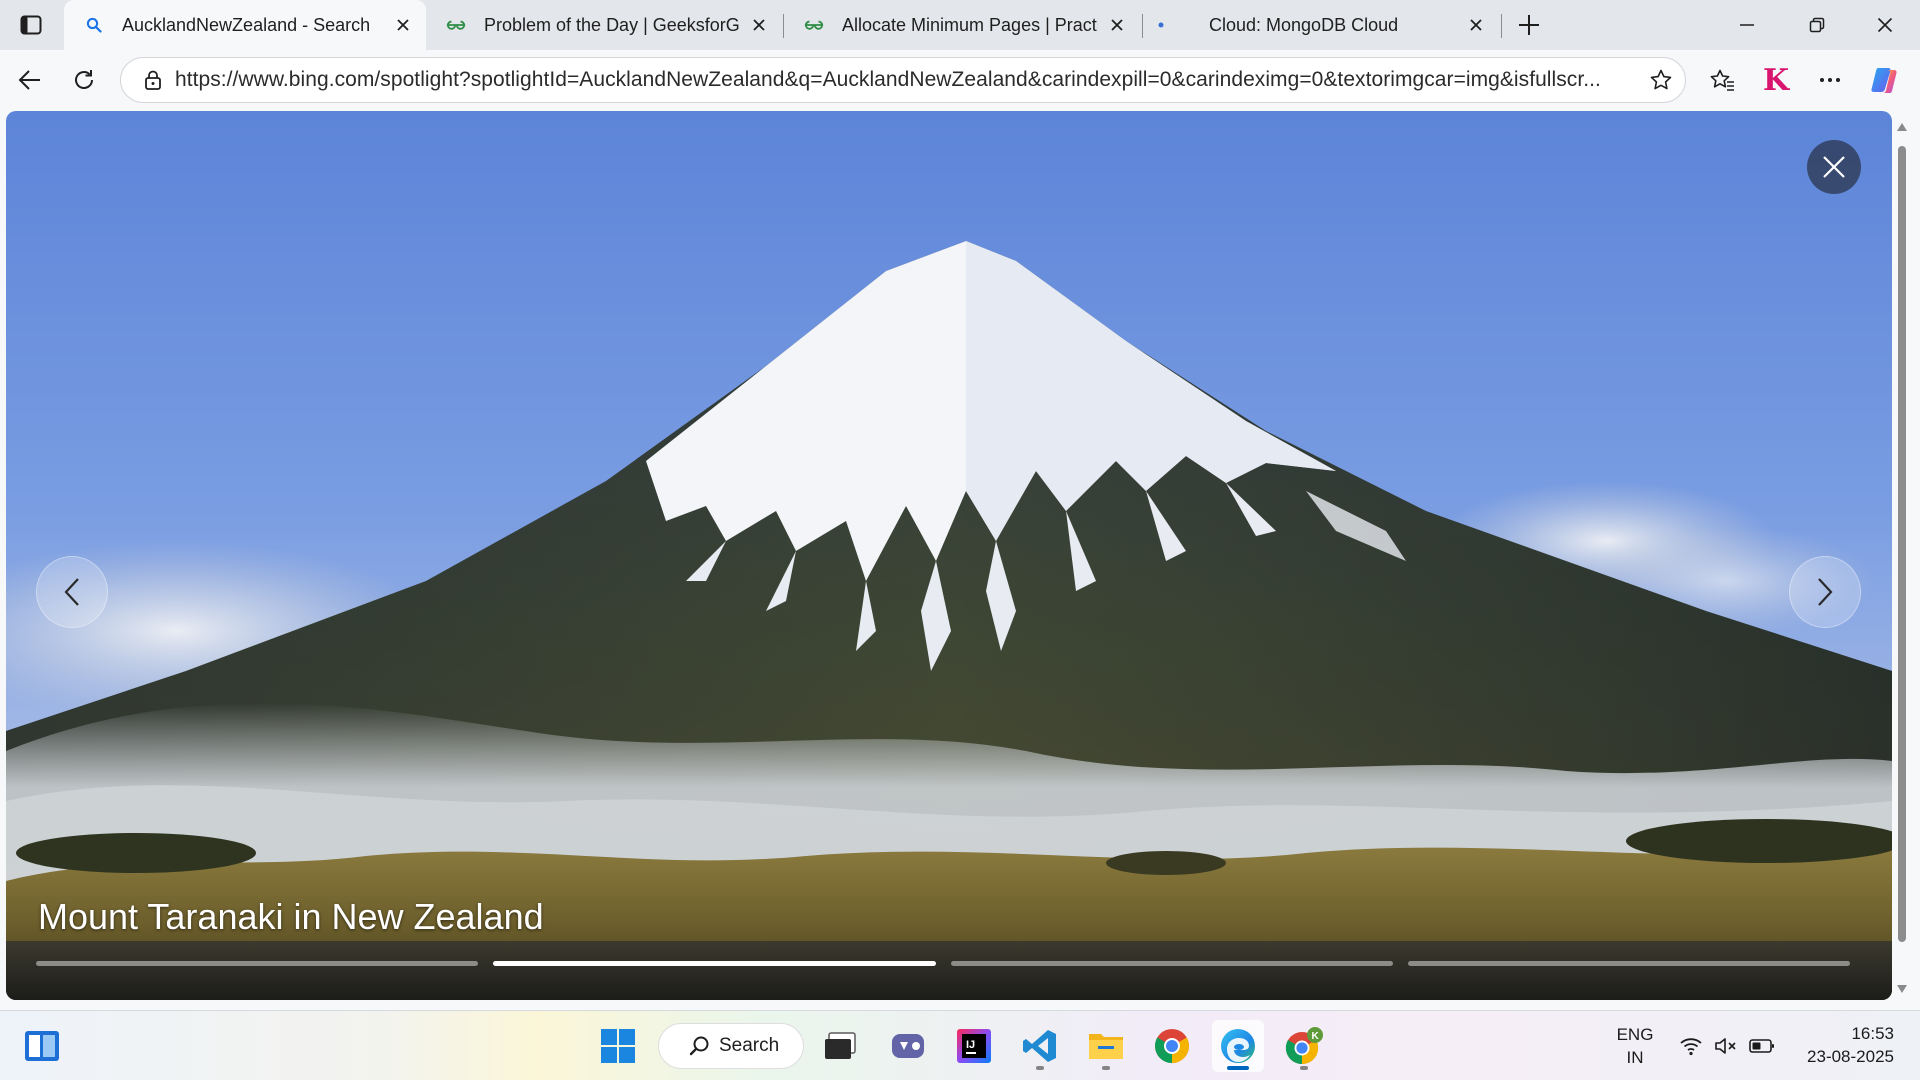 The image size is (1920, 1080). I want to click on vscode-button, so click(1040, 1046).